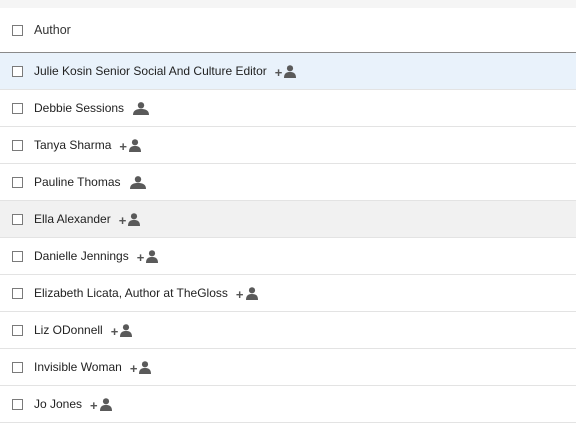 This screenshot has height=432, width=576. Describe the element at coordinates (77, 182) in the screenshot. I see `author-name: Pauline Thomas` at that location.